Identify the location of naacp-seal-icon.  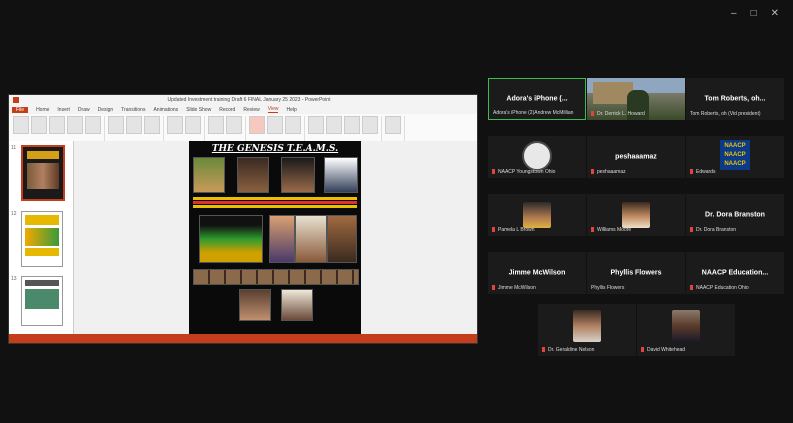
(537, 156).